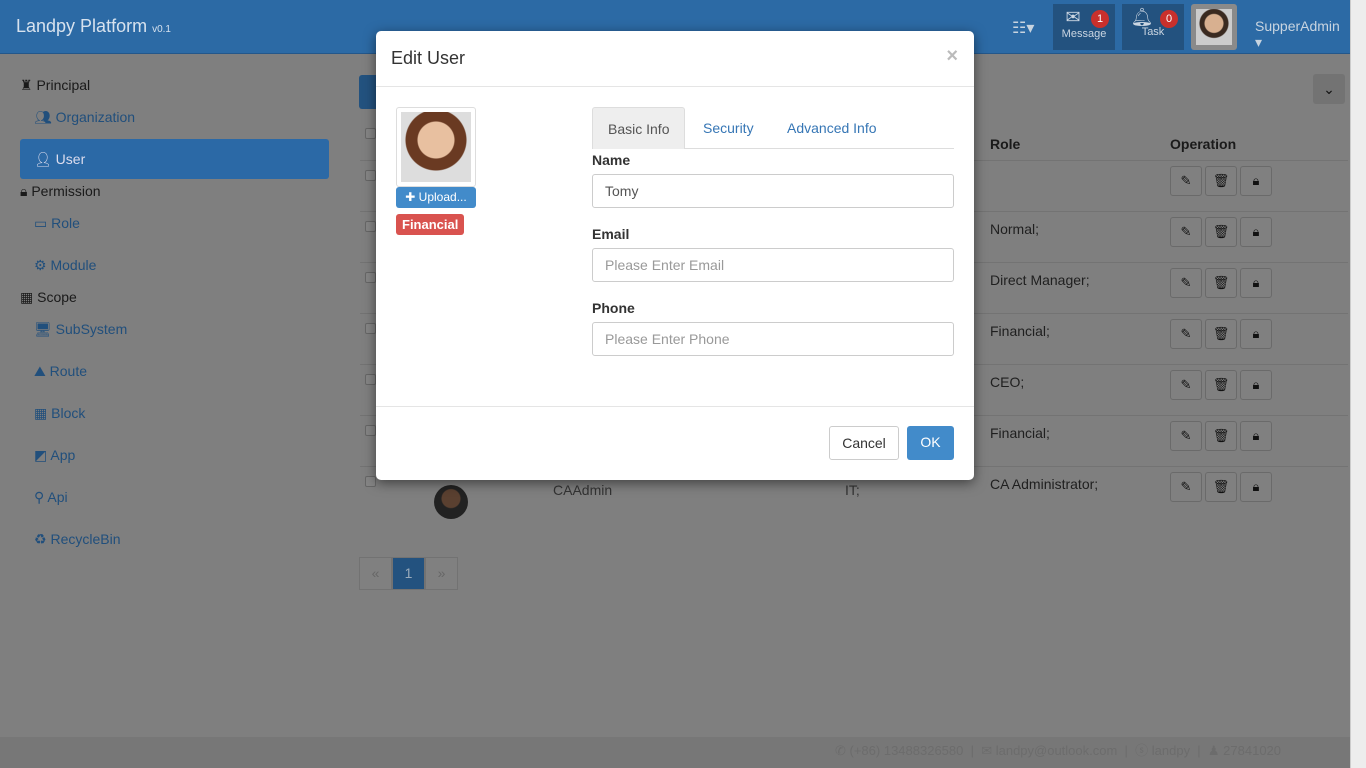 This screenshot has width=1366, height=768. Describe the element at coordinates (611, 160) in the screenshot. I see `name-label: Name` at that location.